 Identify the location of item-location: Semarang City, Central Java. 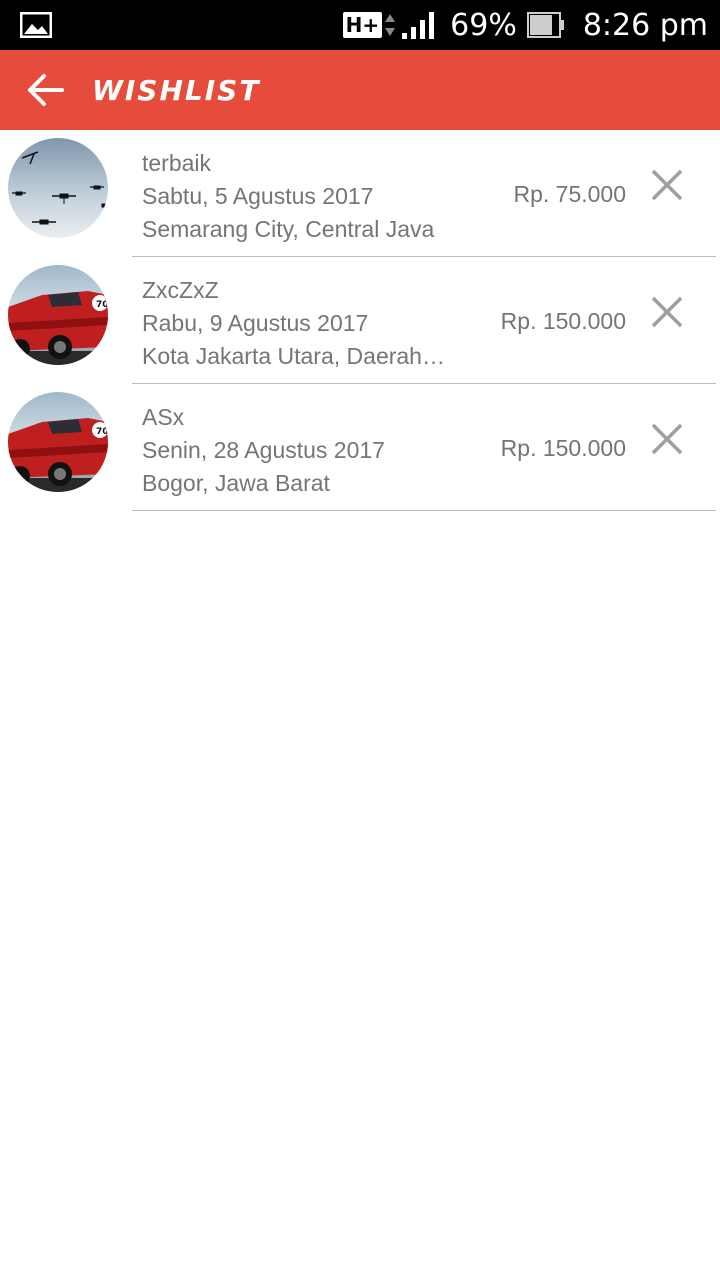
(288, 229).